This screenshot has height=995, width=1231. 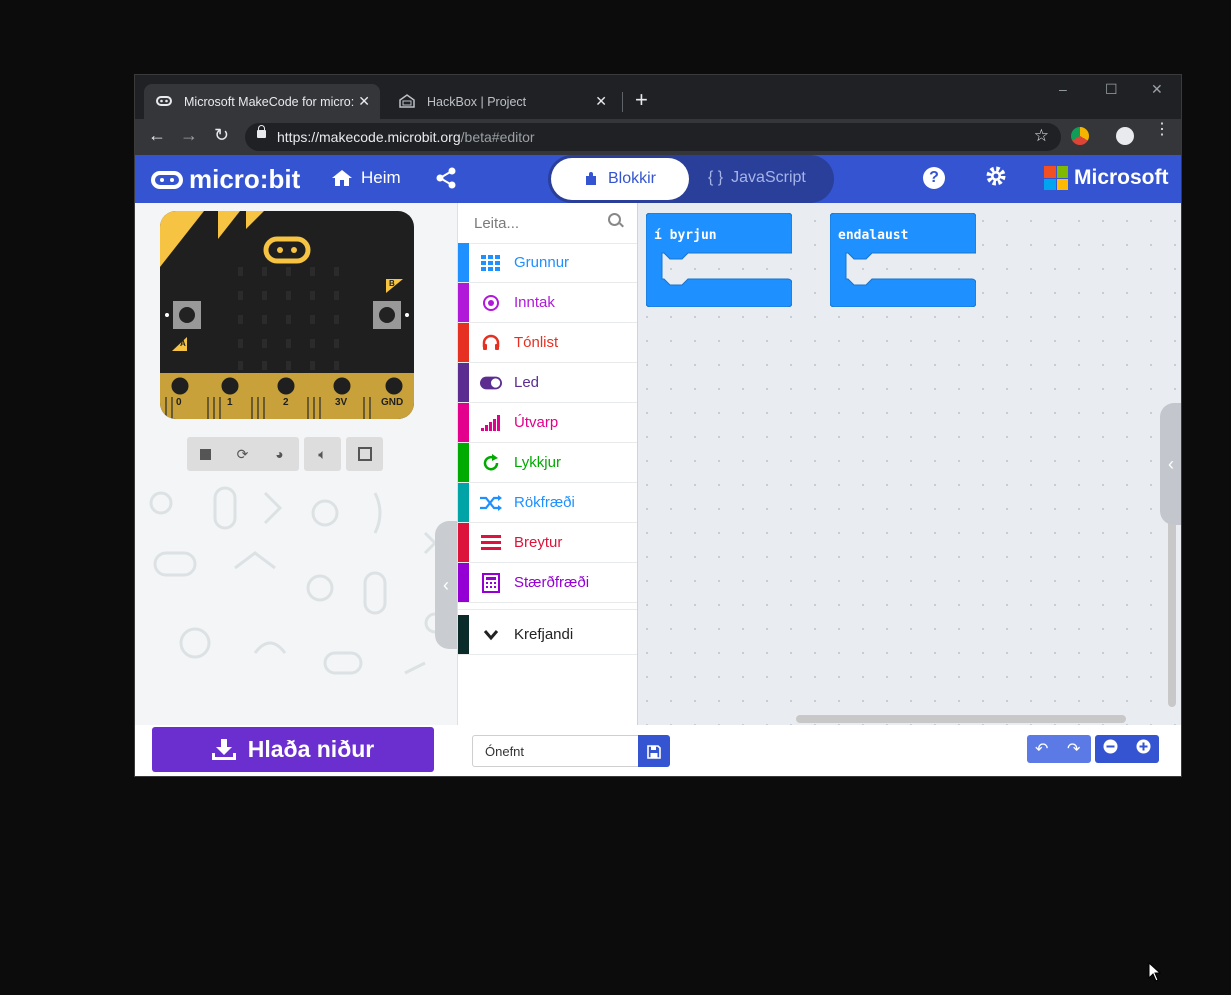 What do you see at coordinates (548, 383) in the screenshot?
I see `category-led: Led` at bounding box center [548, 383].